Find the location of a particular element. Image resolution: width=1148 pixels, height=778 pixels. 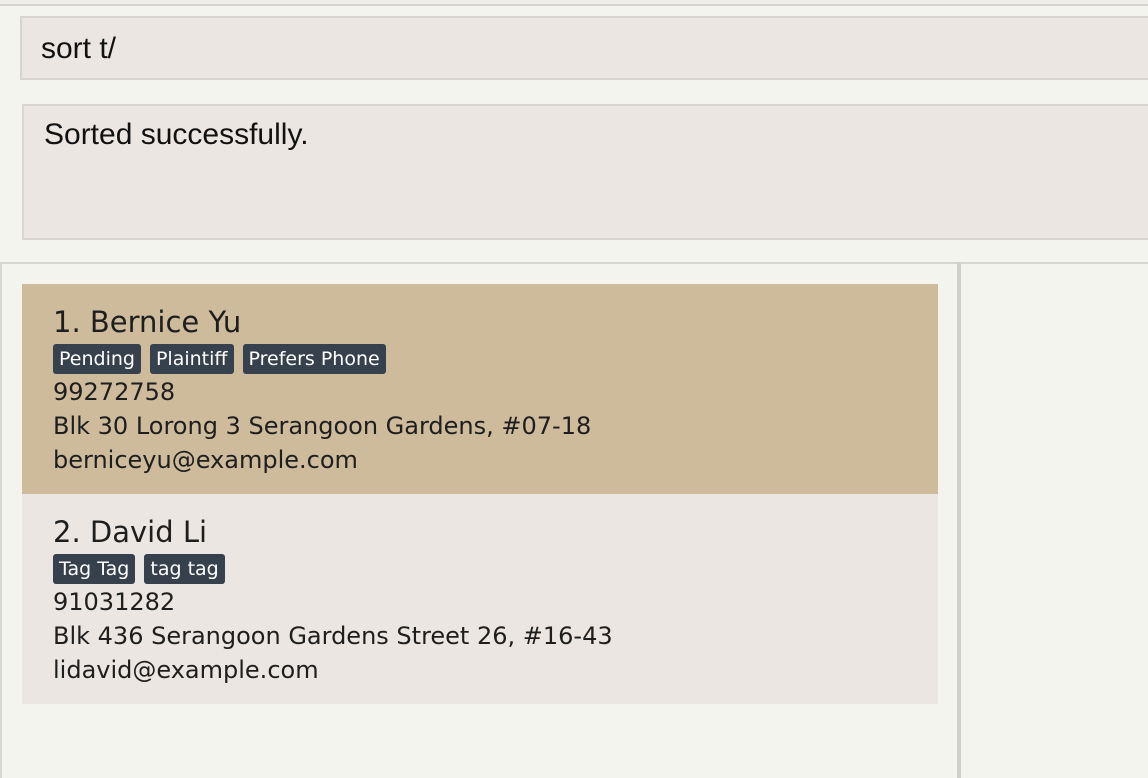

tag-list: Pending Plaintiff Prefers Phone is located at coordinates (495, 359).